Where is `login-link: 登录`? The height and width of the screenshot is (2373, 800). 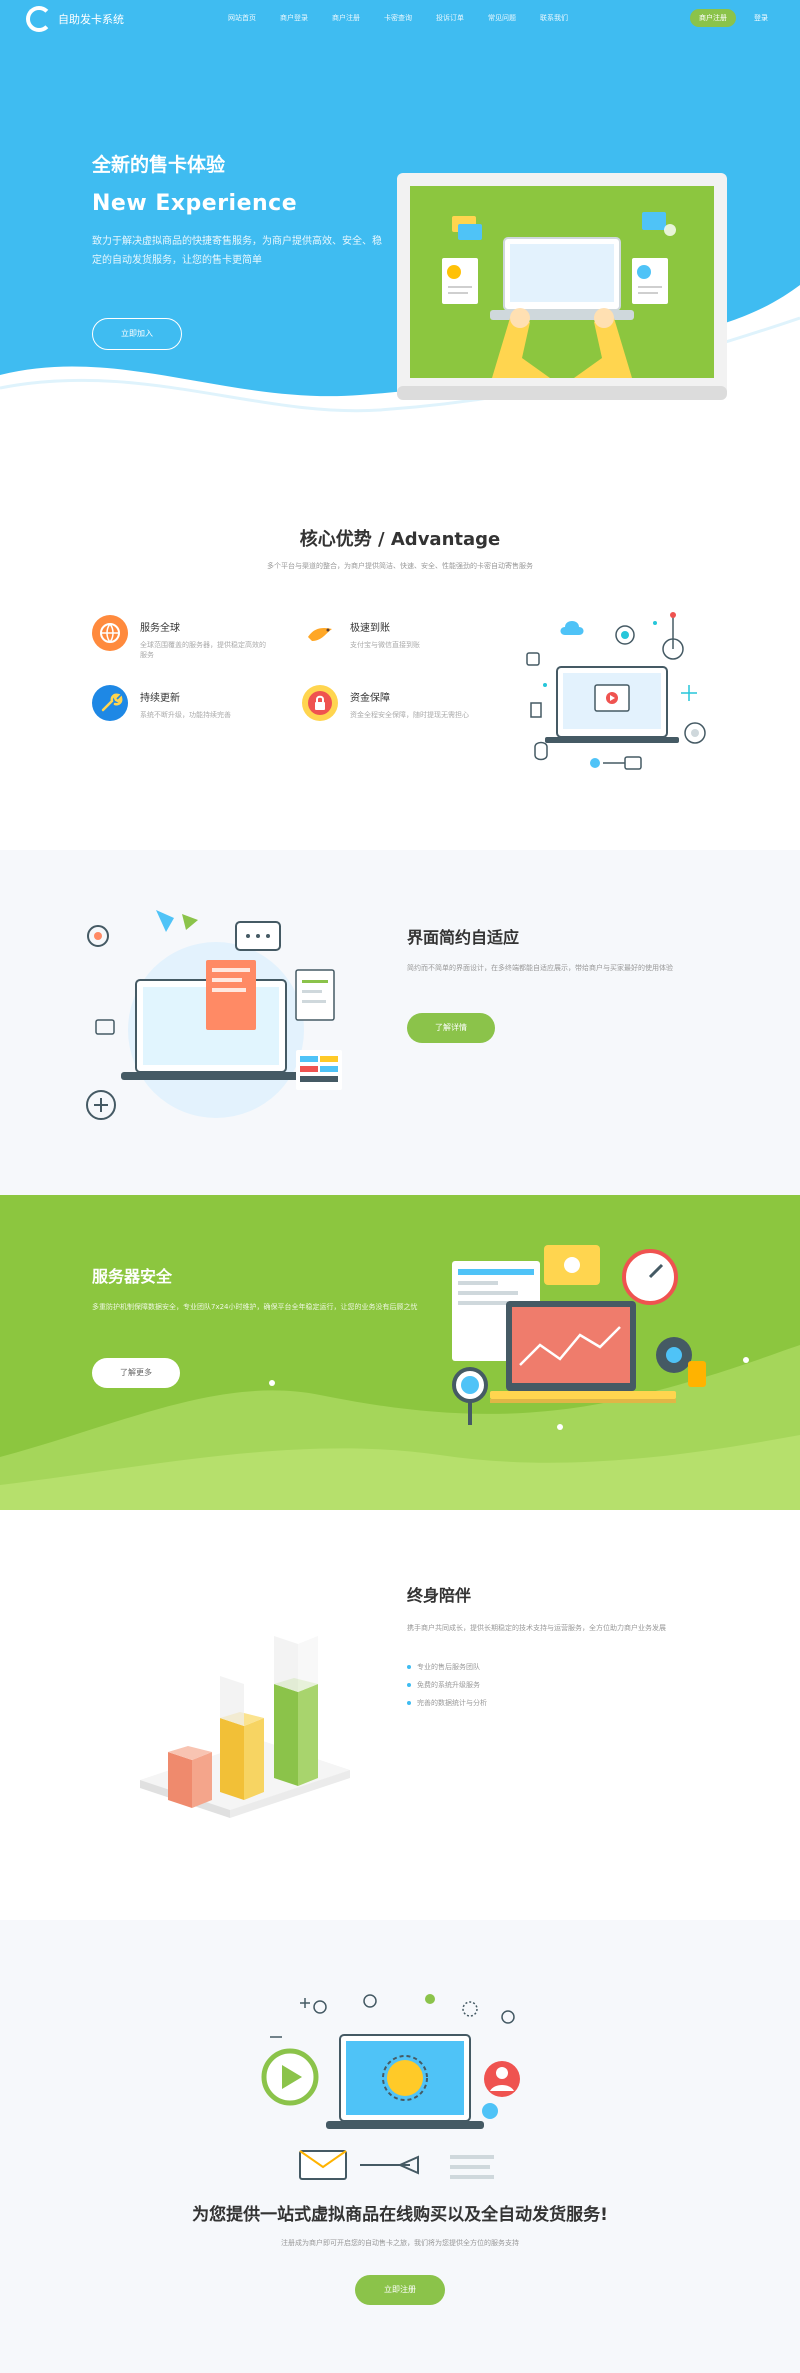 login-link: 登录 is located at coordinates (761, 18).